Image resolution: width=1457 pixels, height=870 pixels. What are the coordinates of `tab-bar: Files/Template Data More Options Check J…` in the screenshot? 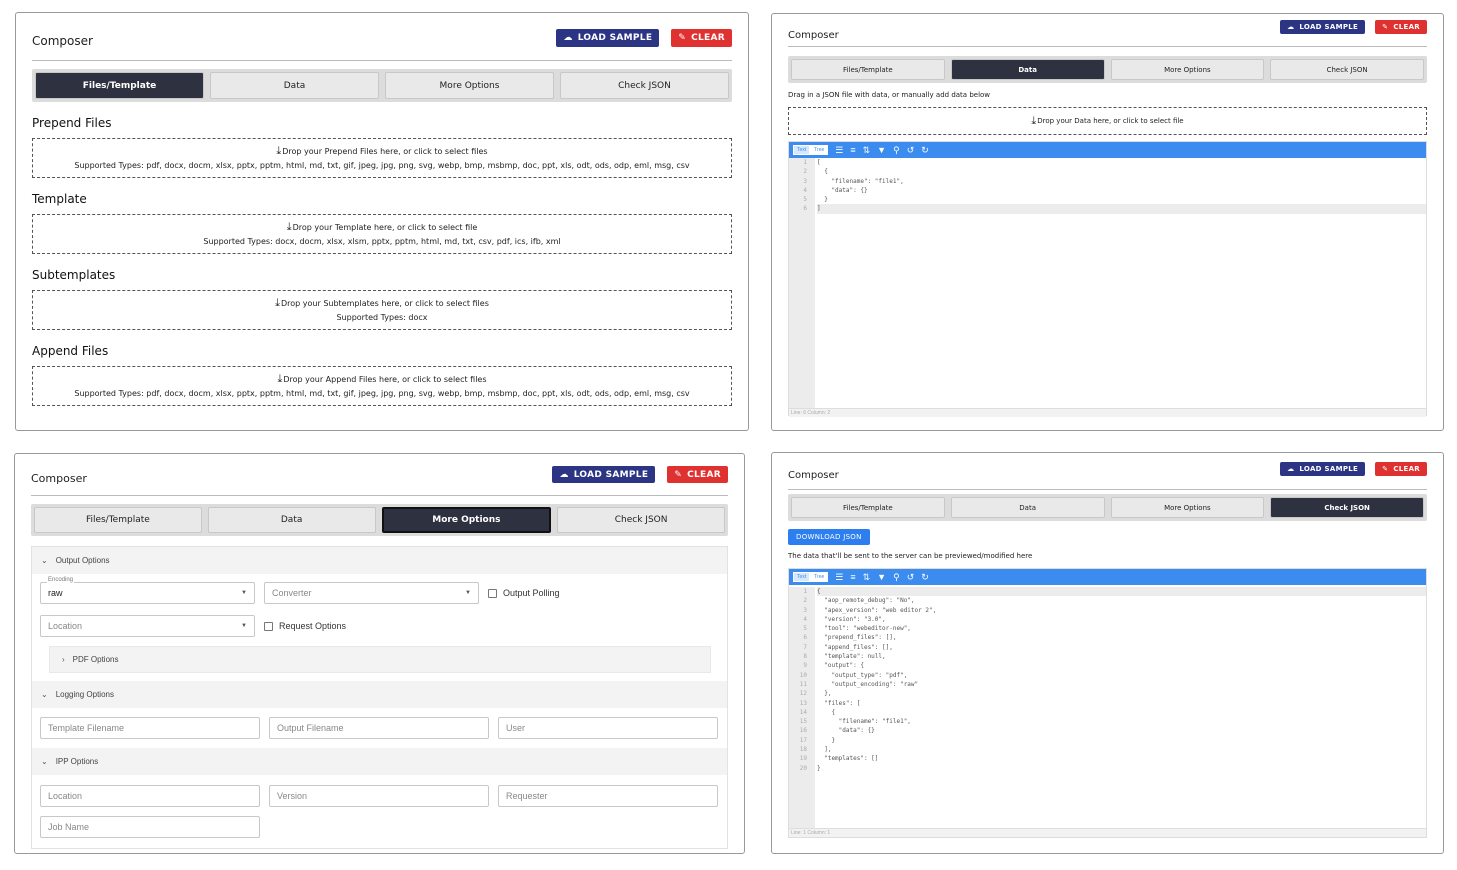 It's located at (1107, 69).